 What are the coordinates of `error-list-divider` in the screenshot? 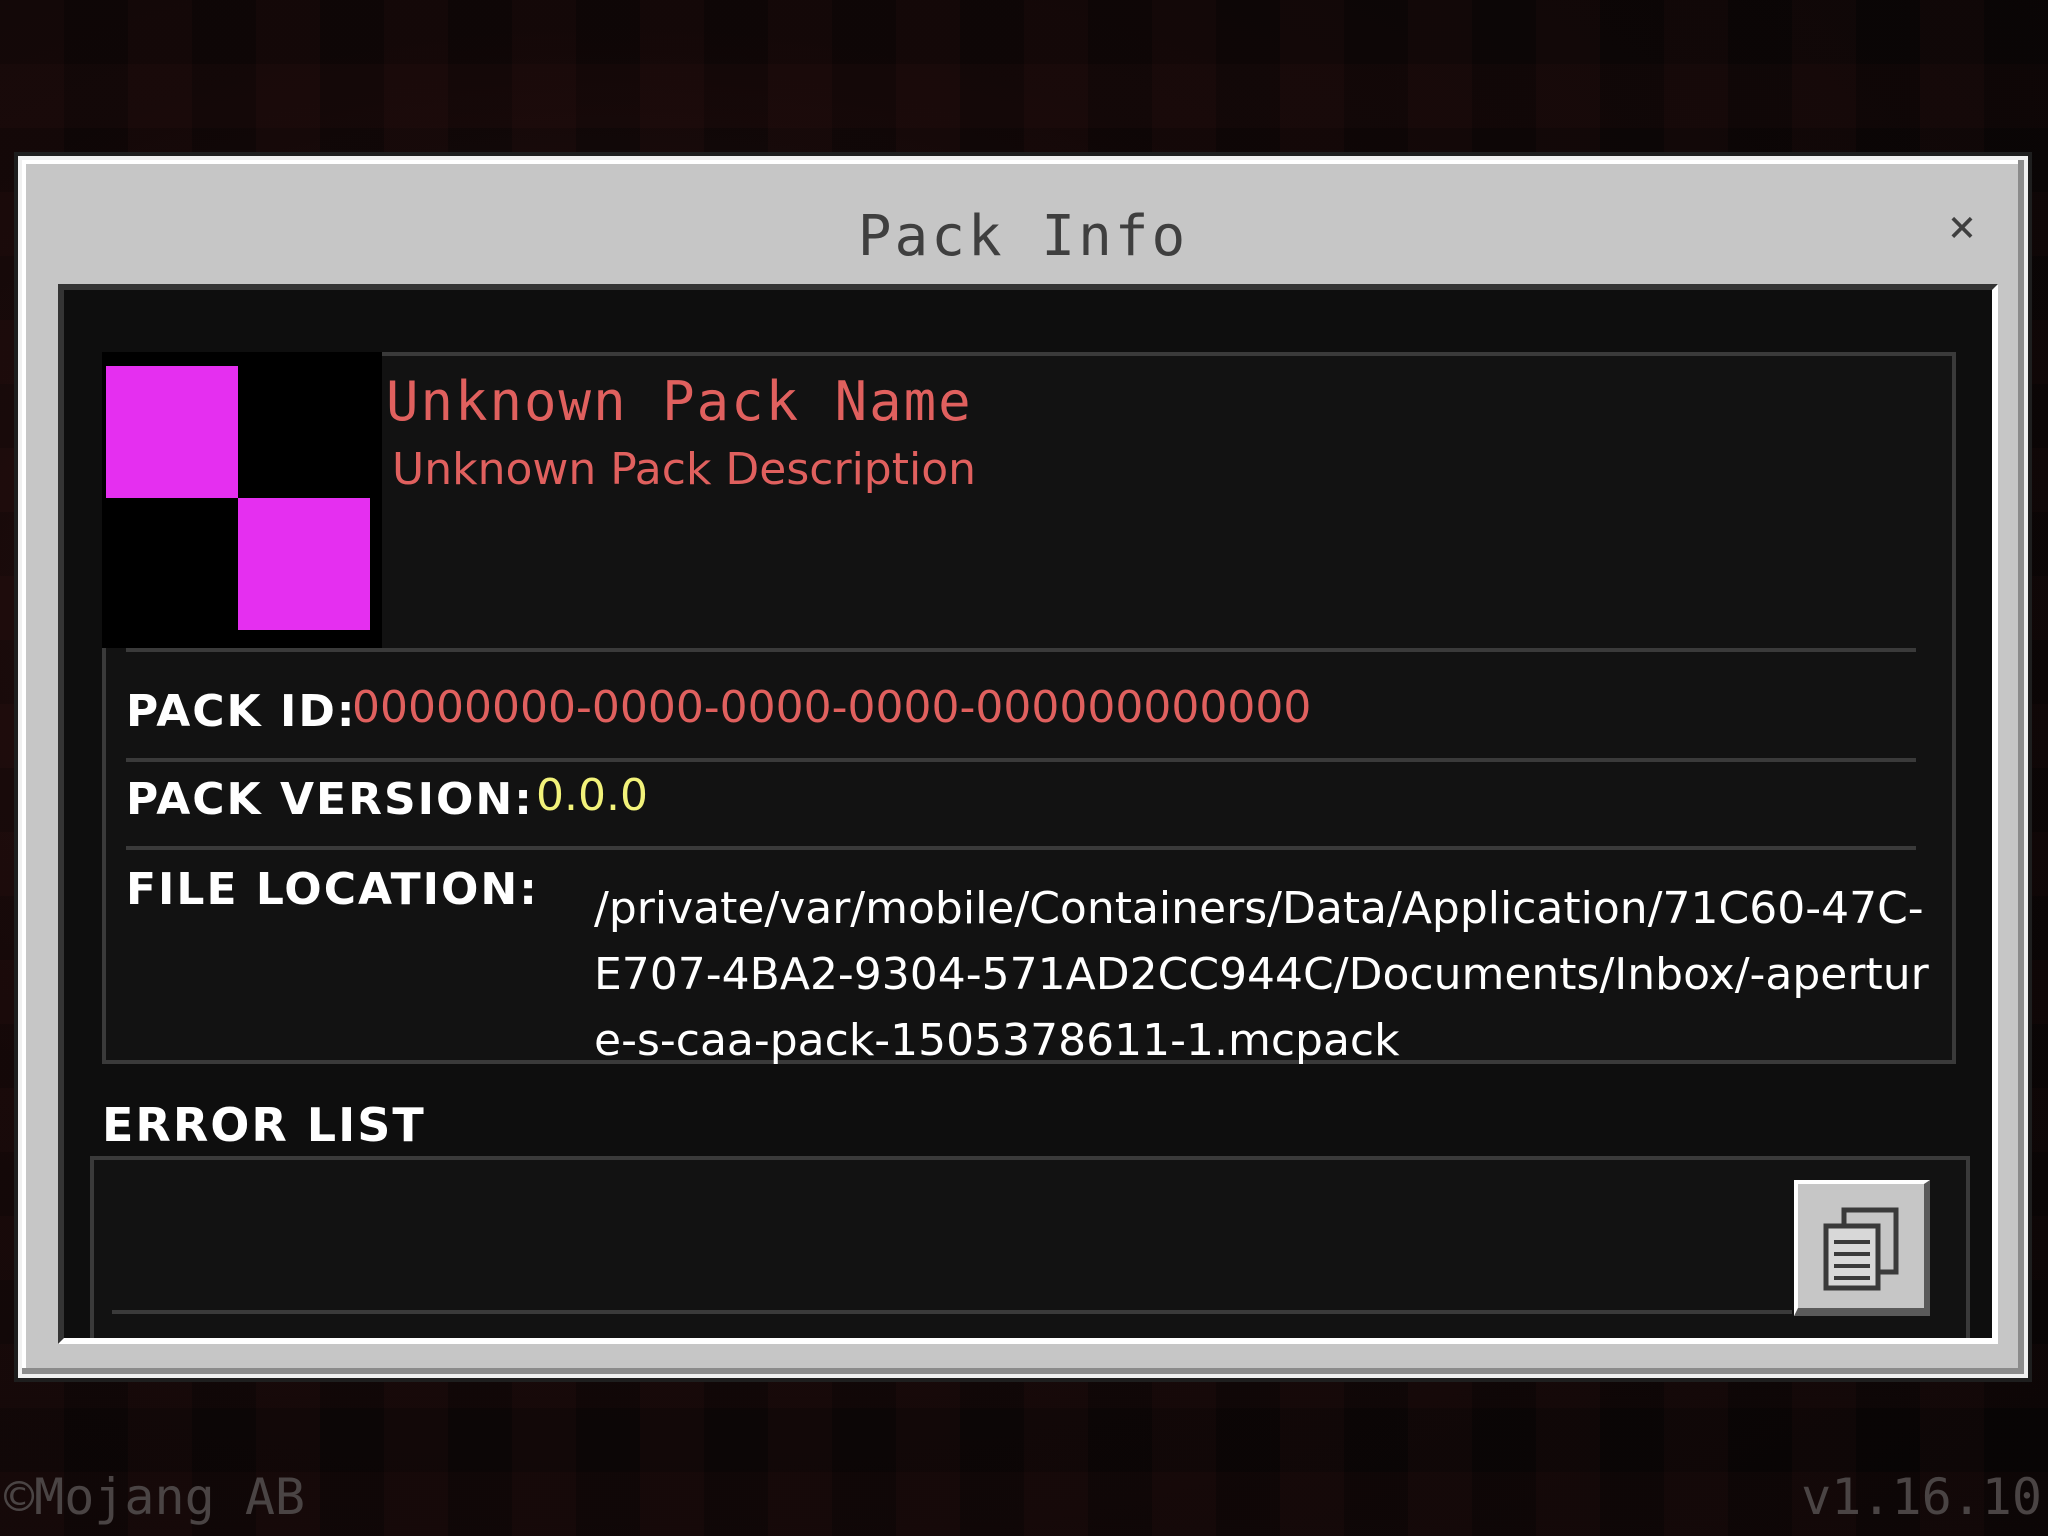 It's located at (952, 1312).